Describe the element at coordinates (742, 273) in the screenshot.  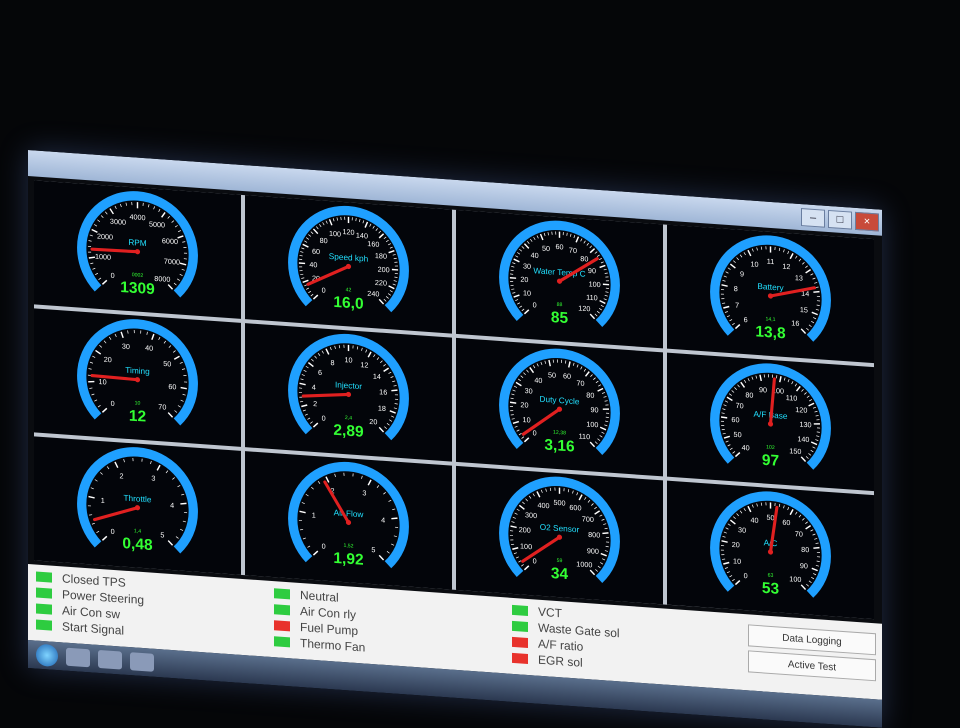
I see `gauge-tick-label: 9` at that location.